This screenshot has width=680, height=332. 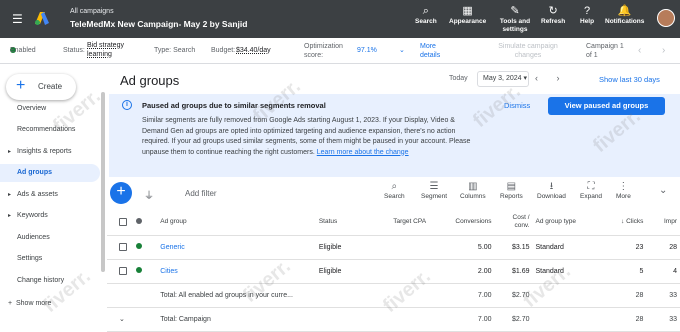 I want to click on avatar, so click(x=666, y=18).